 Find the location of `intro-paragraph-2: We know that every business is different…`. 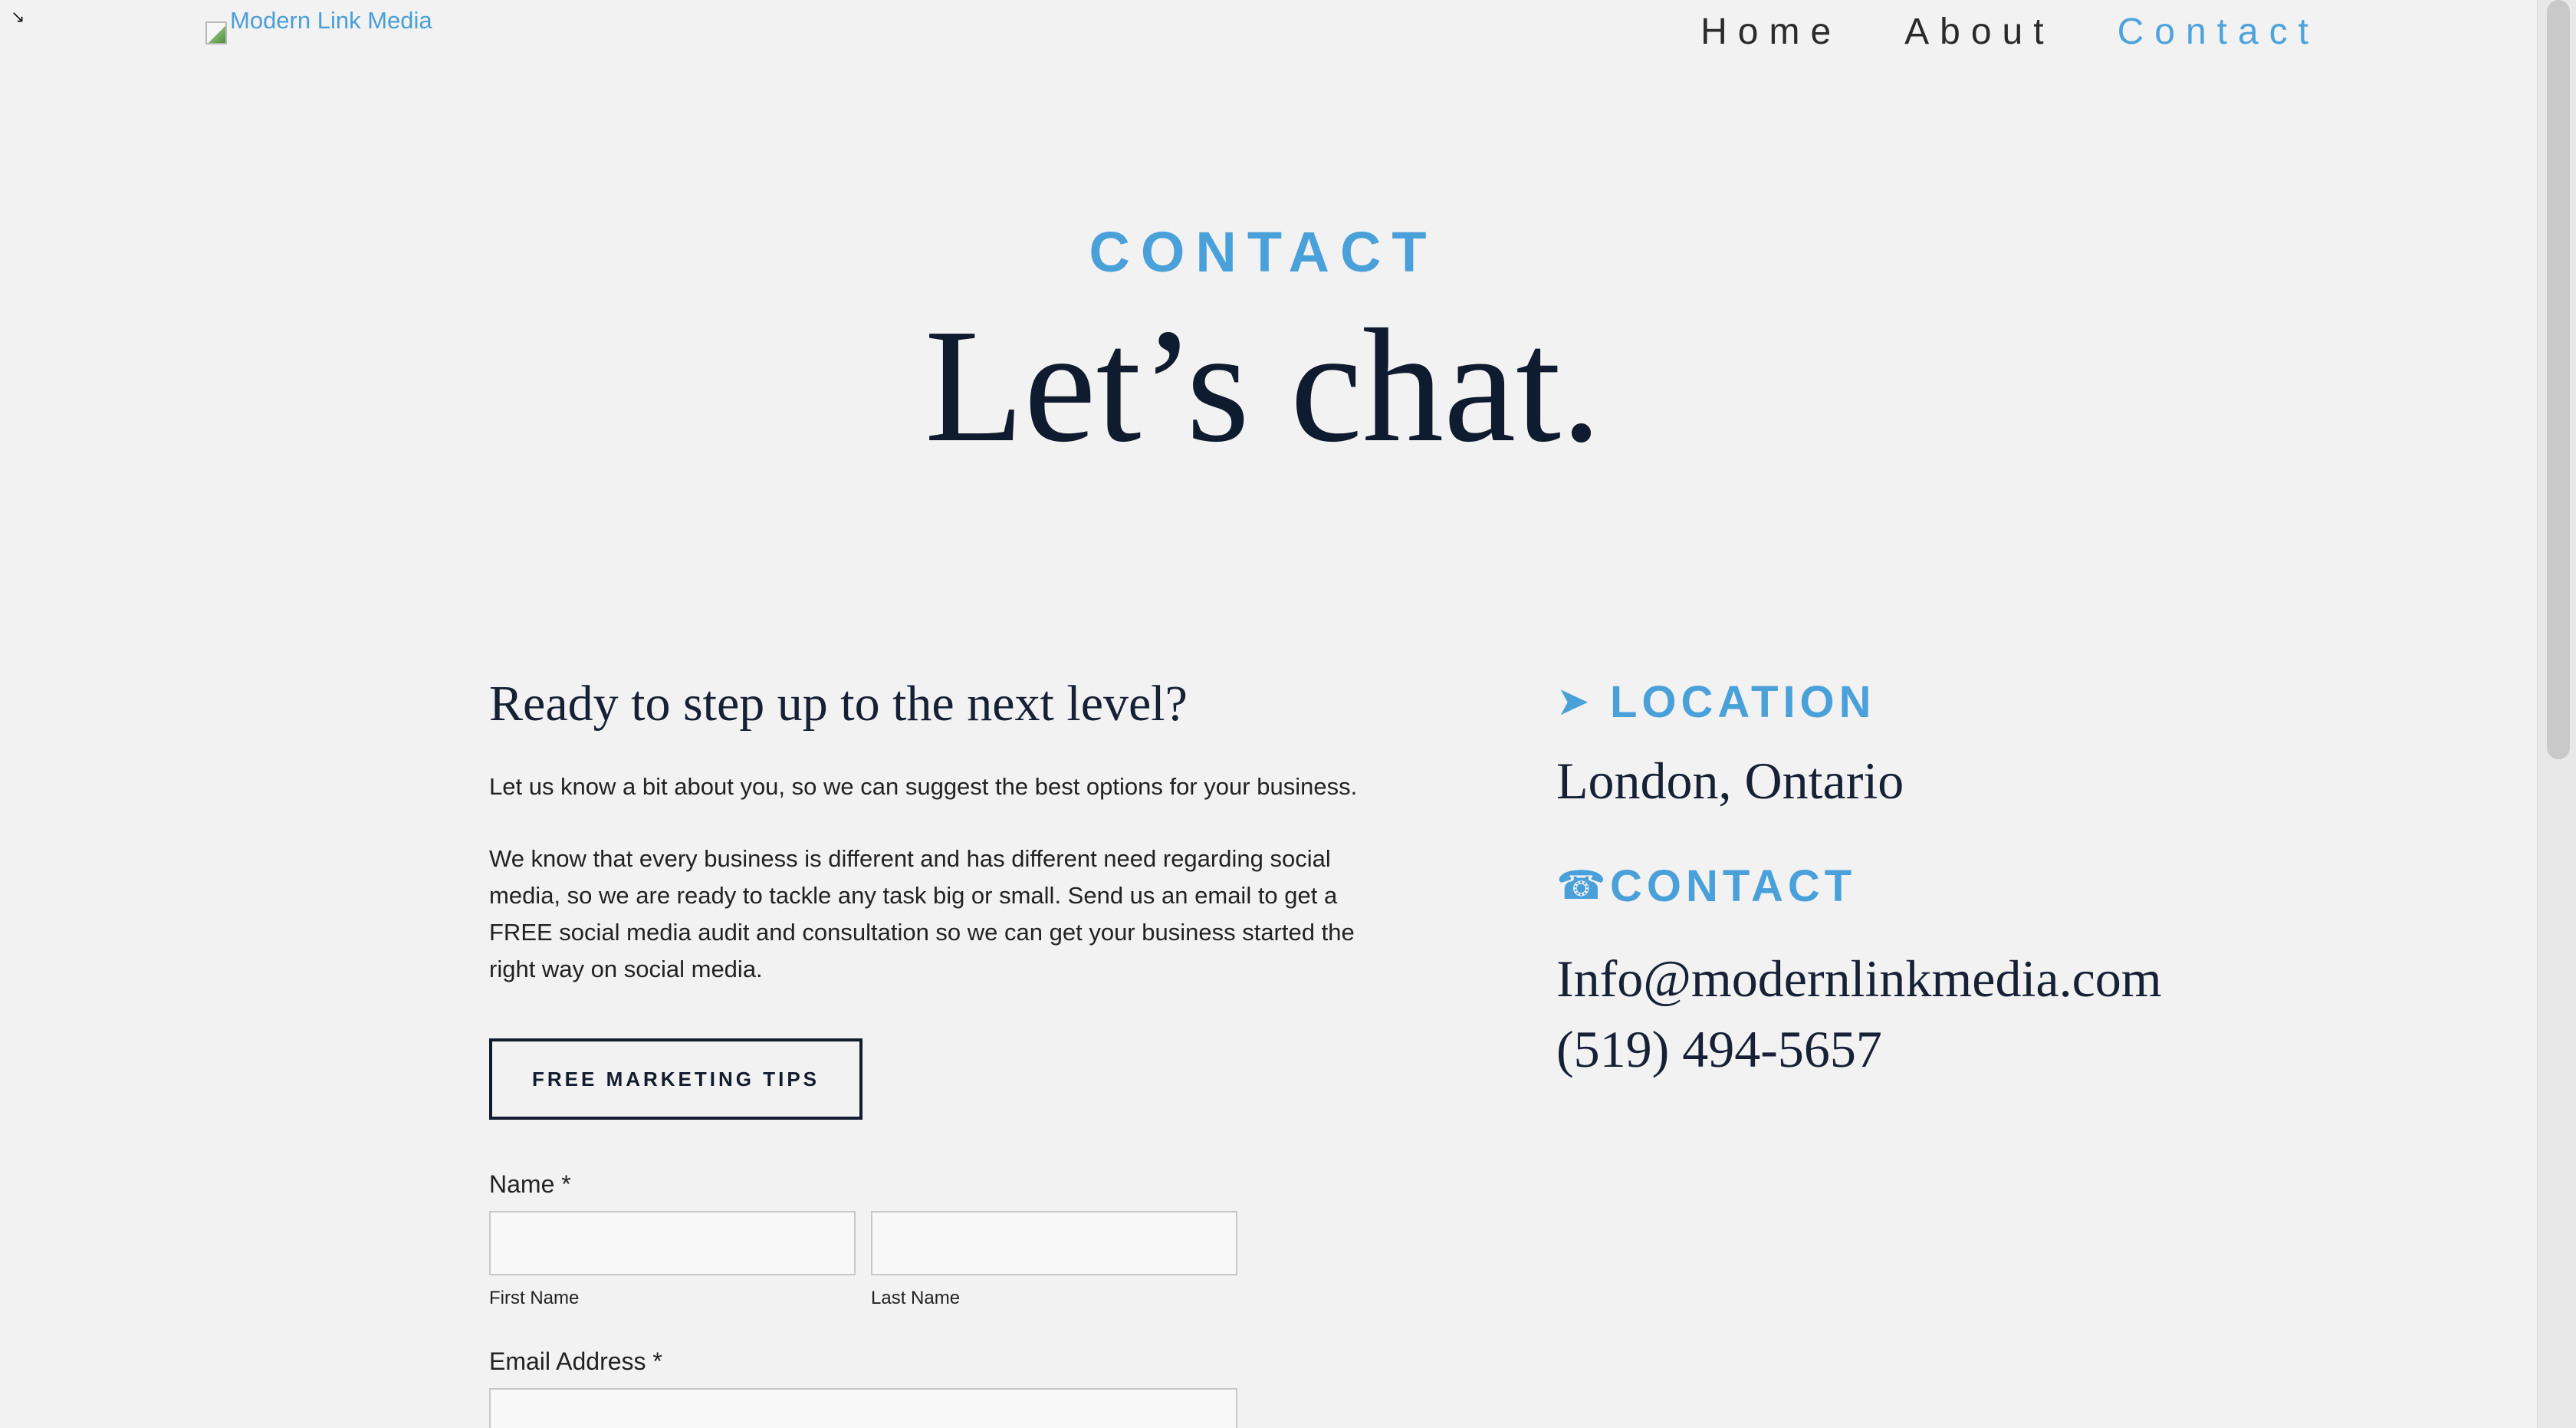

intro-paragraph-2: We know that every business is different… is located at coordinates (922, 913).